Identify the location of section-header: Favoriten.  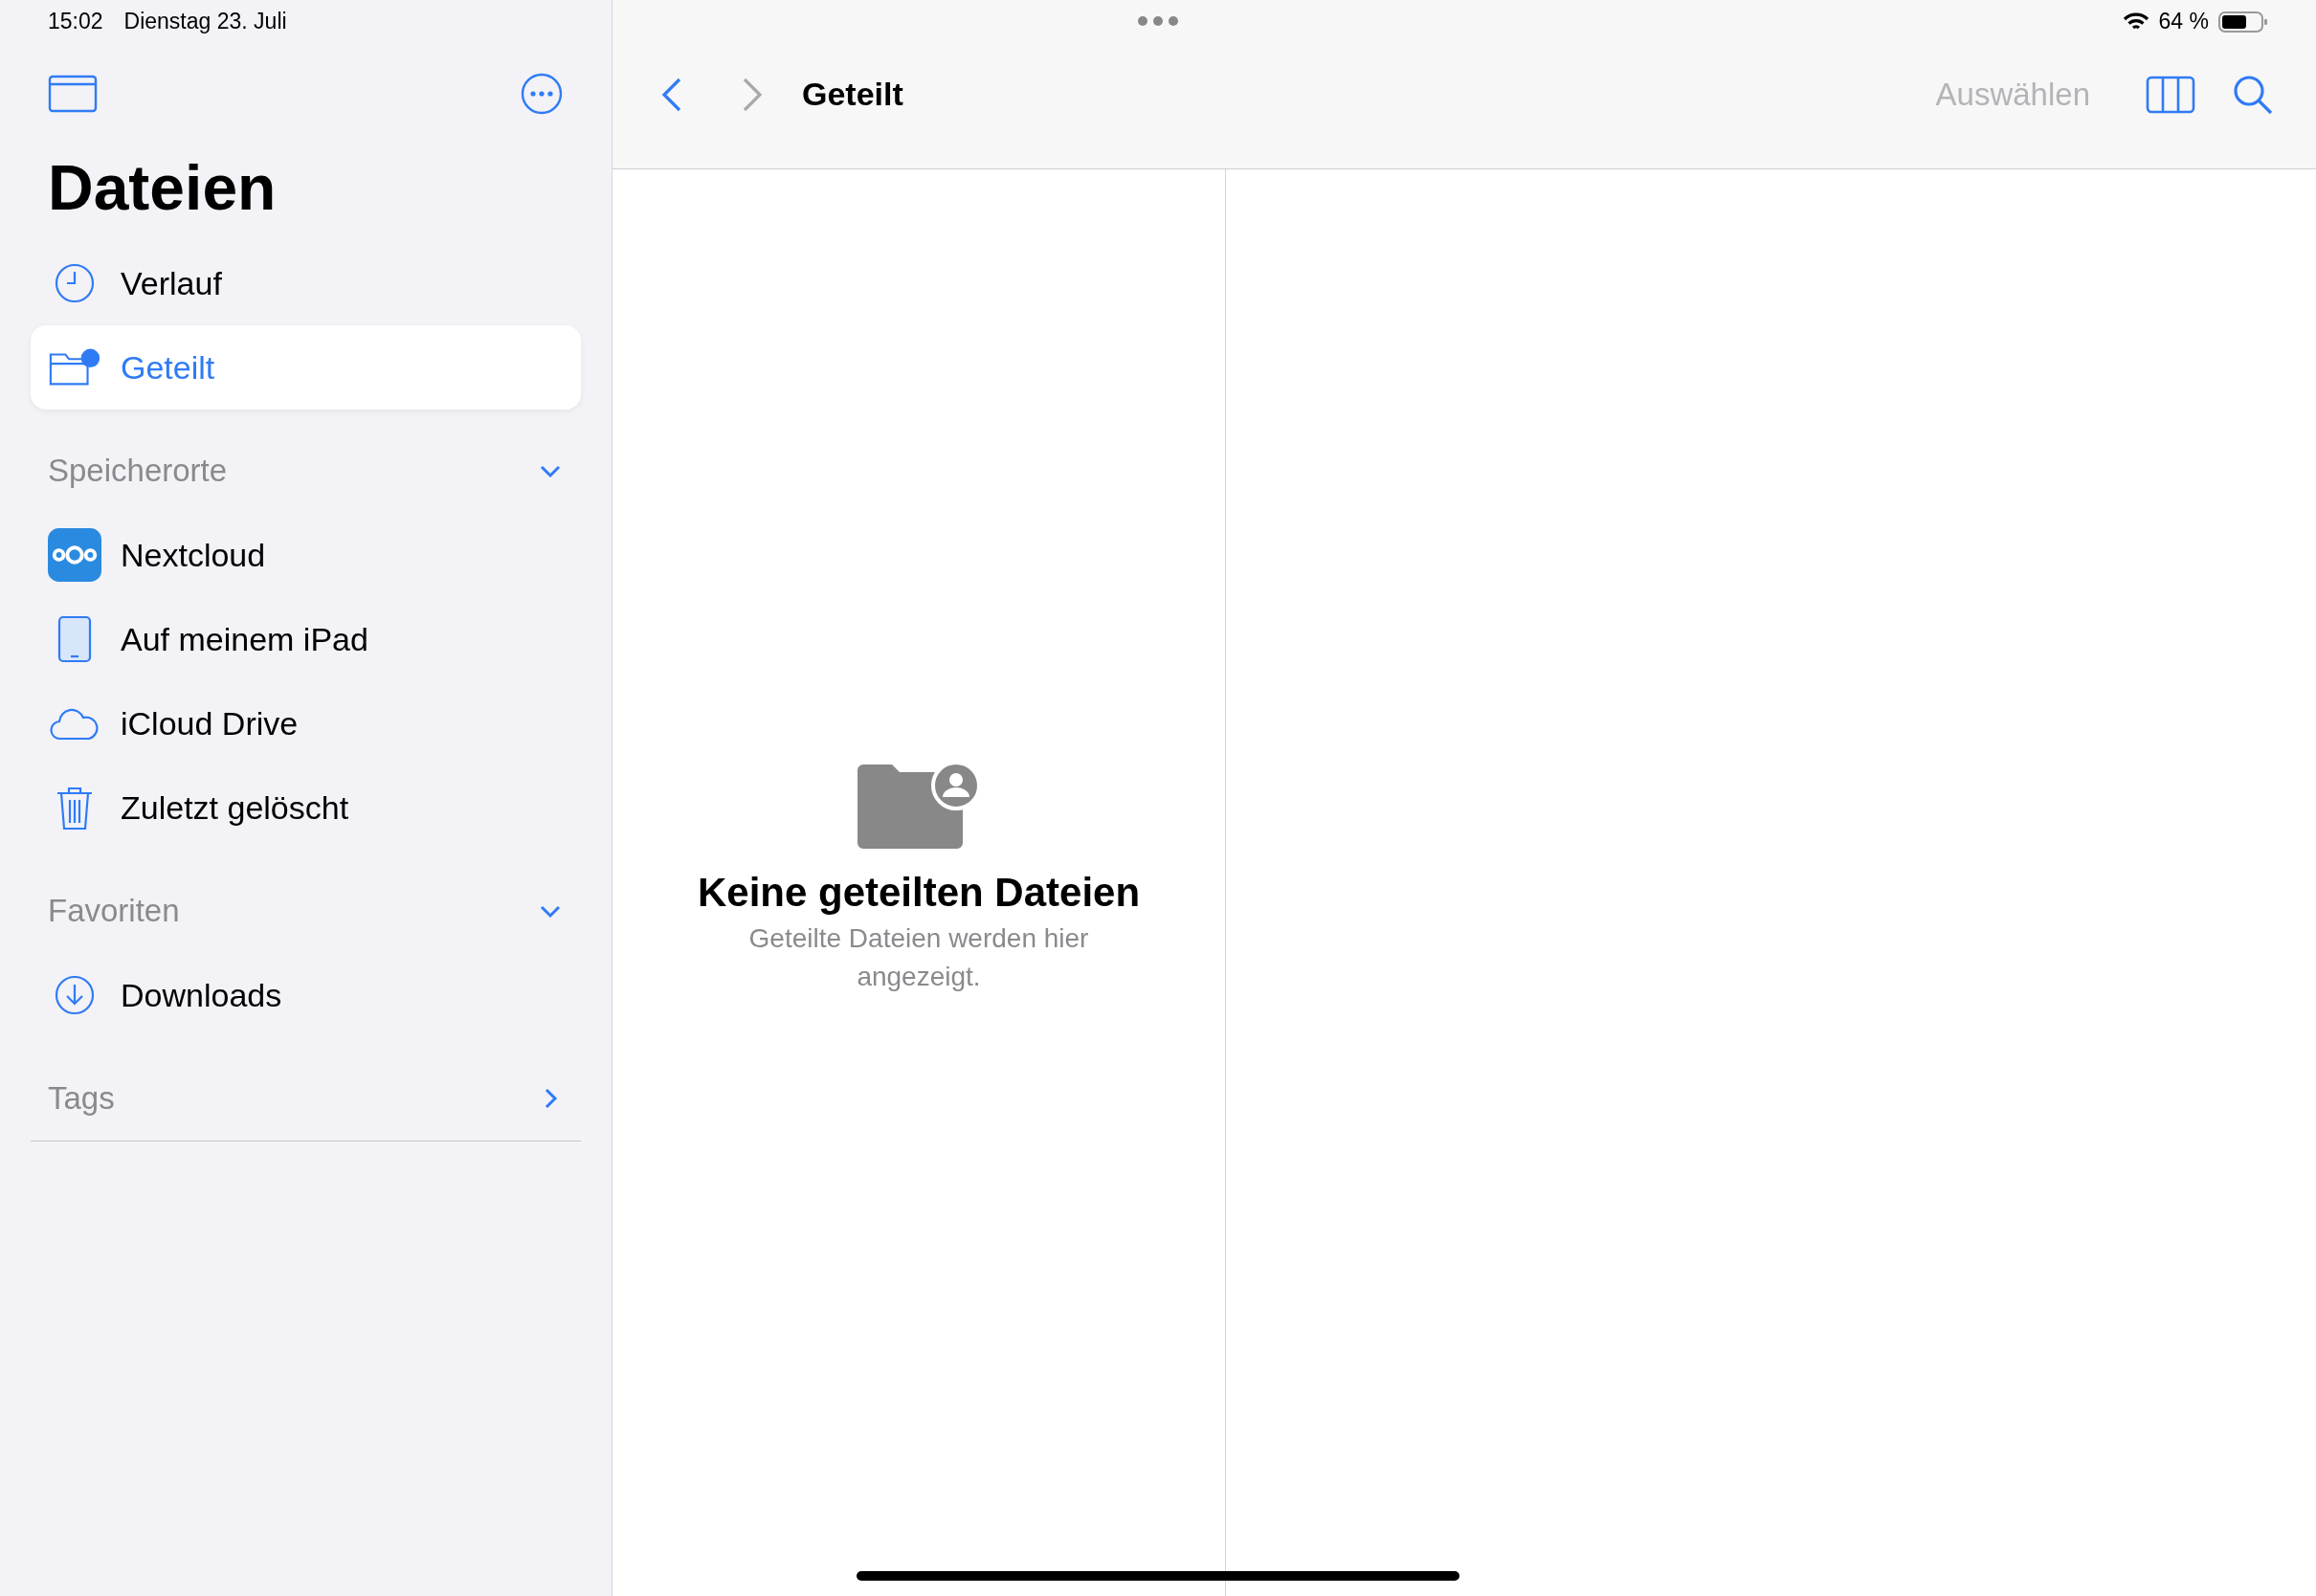
(114, 911).